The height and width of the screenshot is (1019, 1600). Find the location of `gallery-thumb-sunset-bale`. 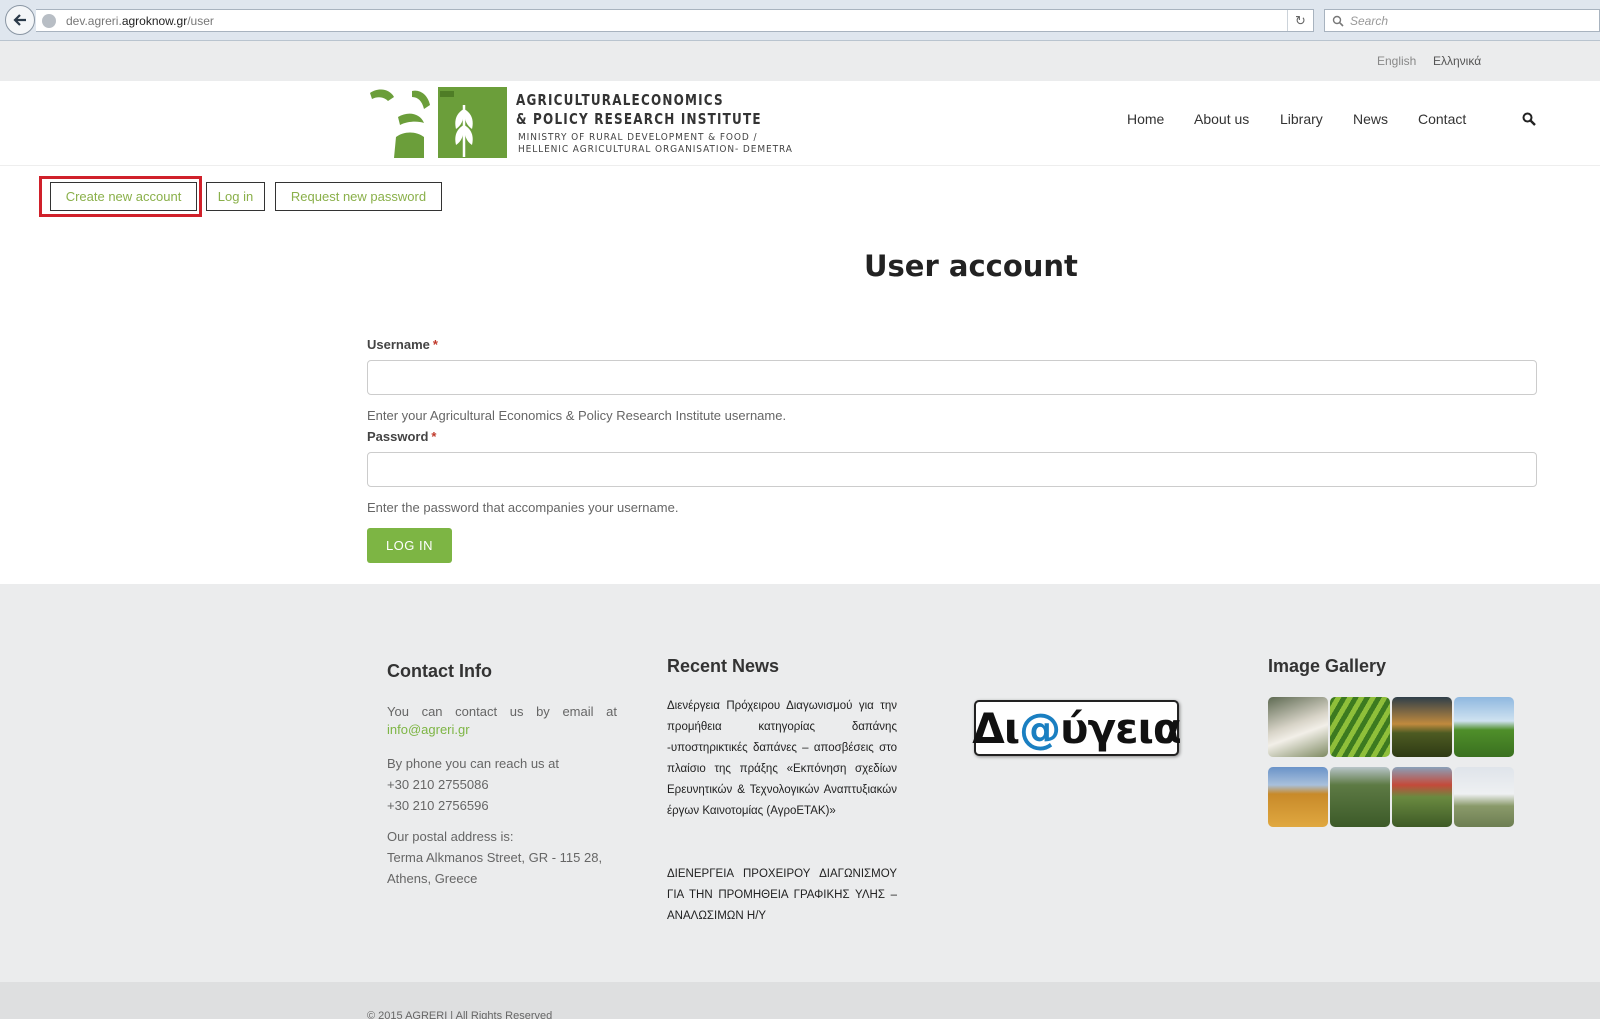

gallery-thumb-sunset-bale is located at coordinates (1422, 727).